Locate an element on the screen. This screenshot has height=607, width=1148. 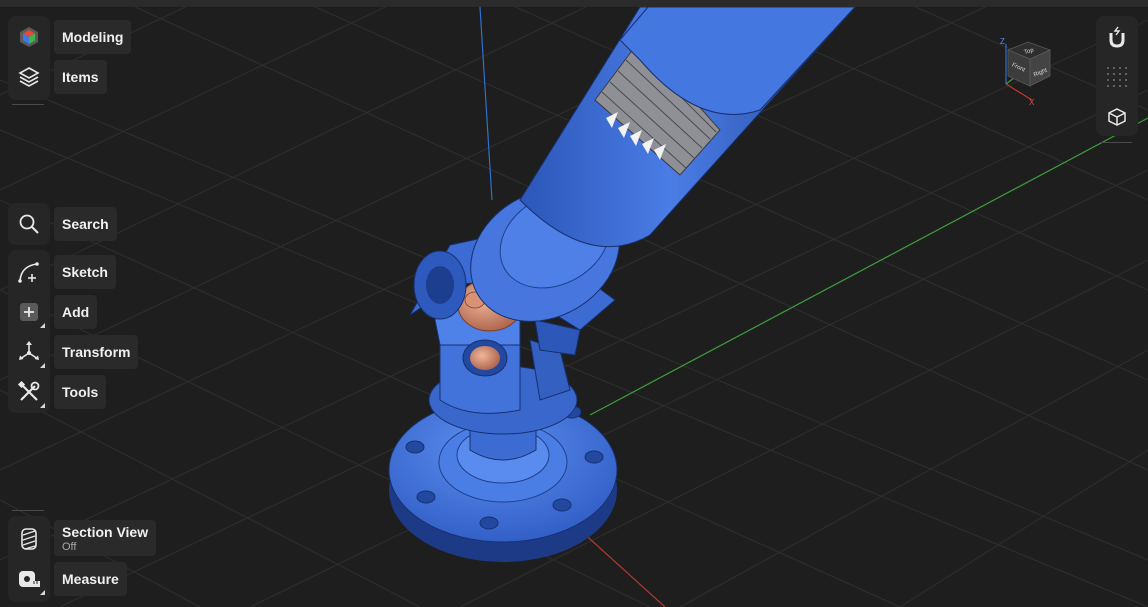
section-view-icon is located at coordinates (29, 539).